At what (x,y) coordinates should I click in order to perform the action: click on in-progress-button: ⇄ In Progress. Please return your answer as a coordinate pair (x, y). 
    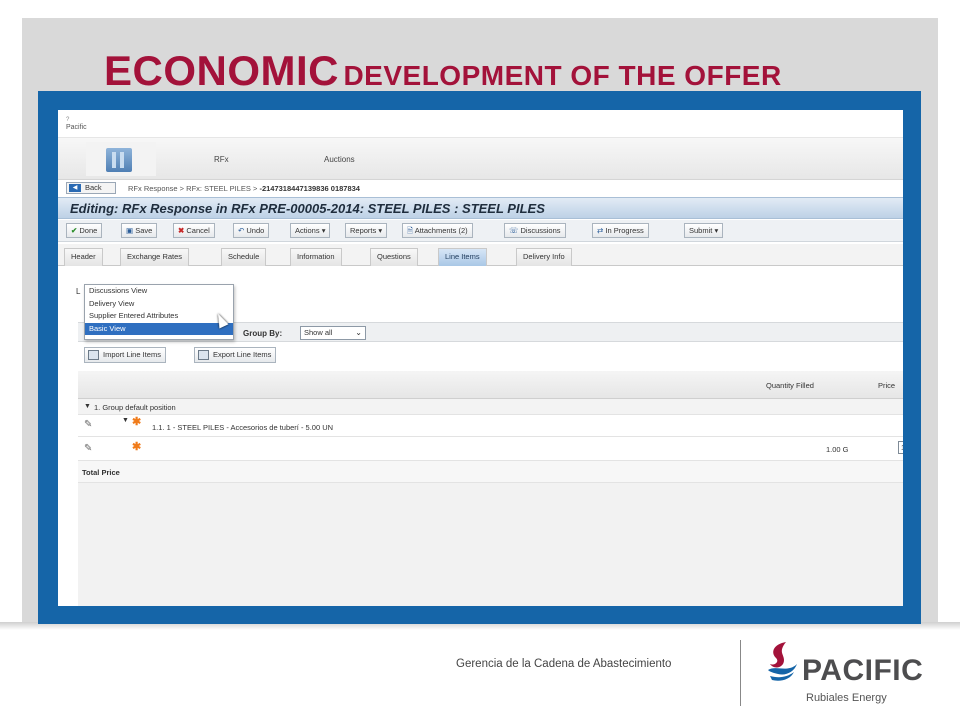
    Looking at the image, I should click on (620, 230).